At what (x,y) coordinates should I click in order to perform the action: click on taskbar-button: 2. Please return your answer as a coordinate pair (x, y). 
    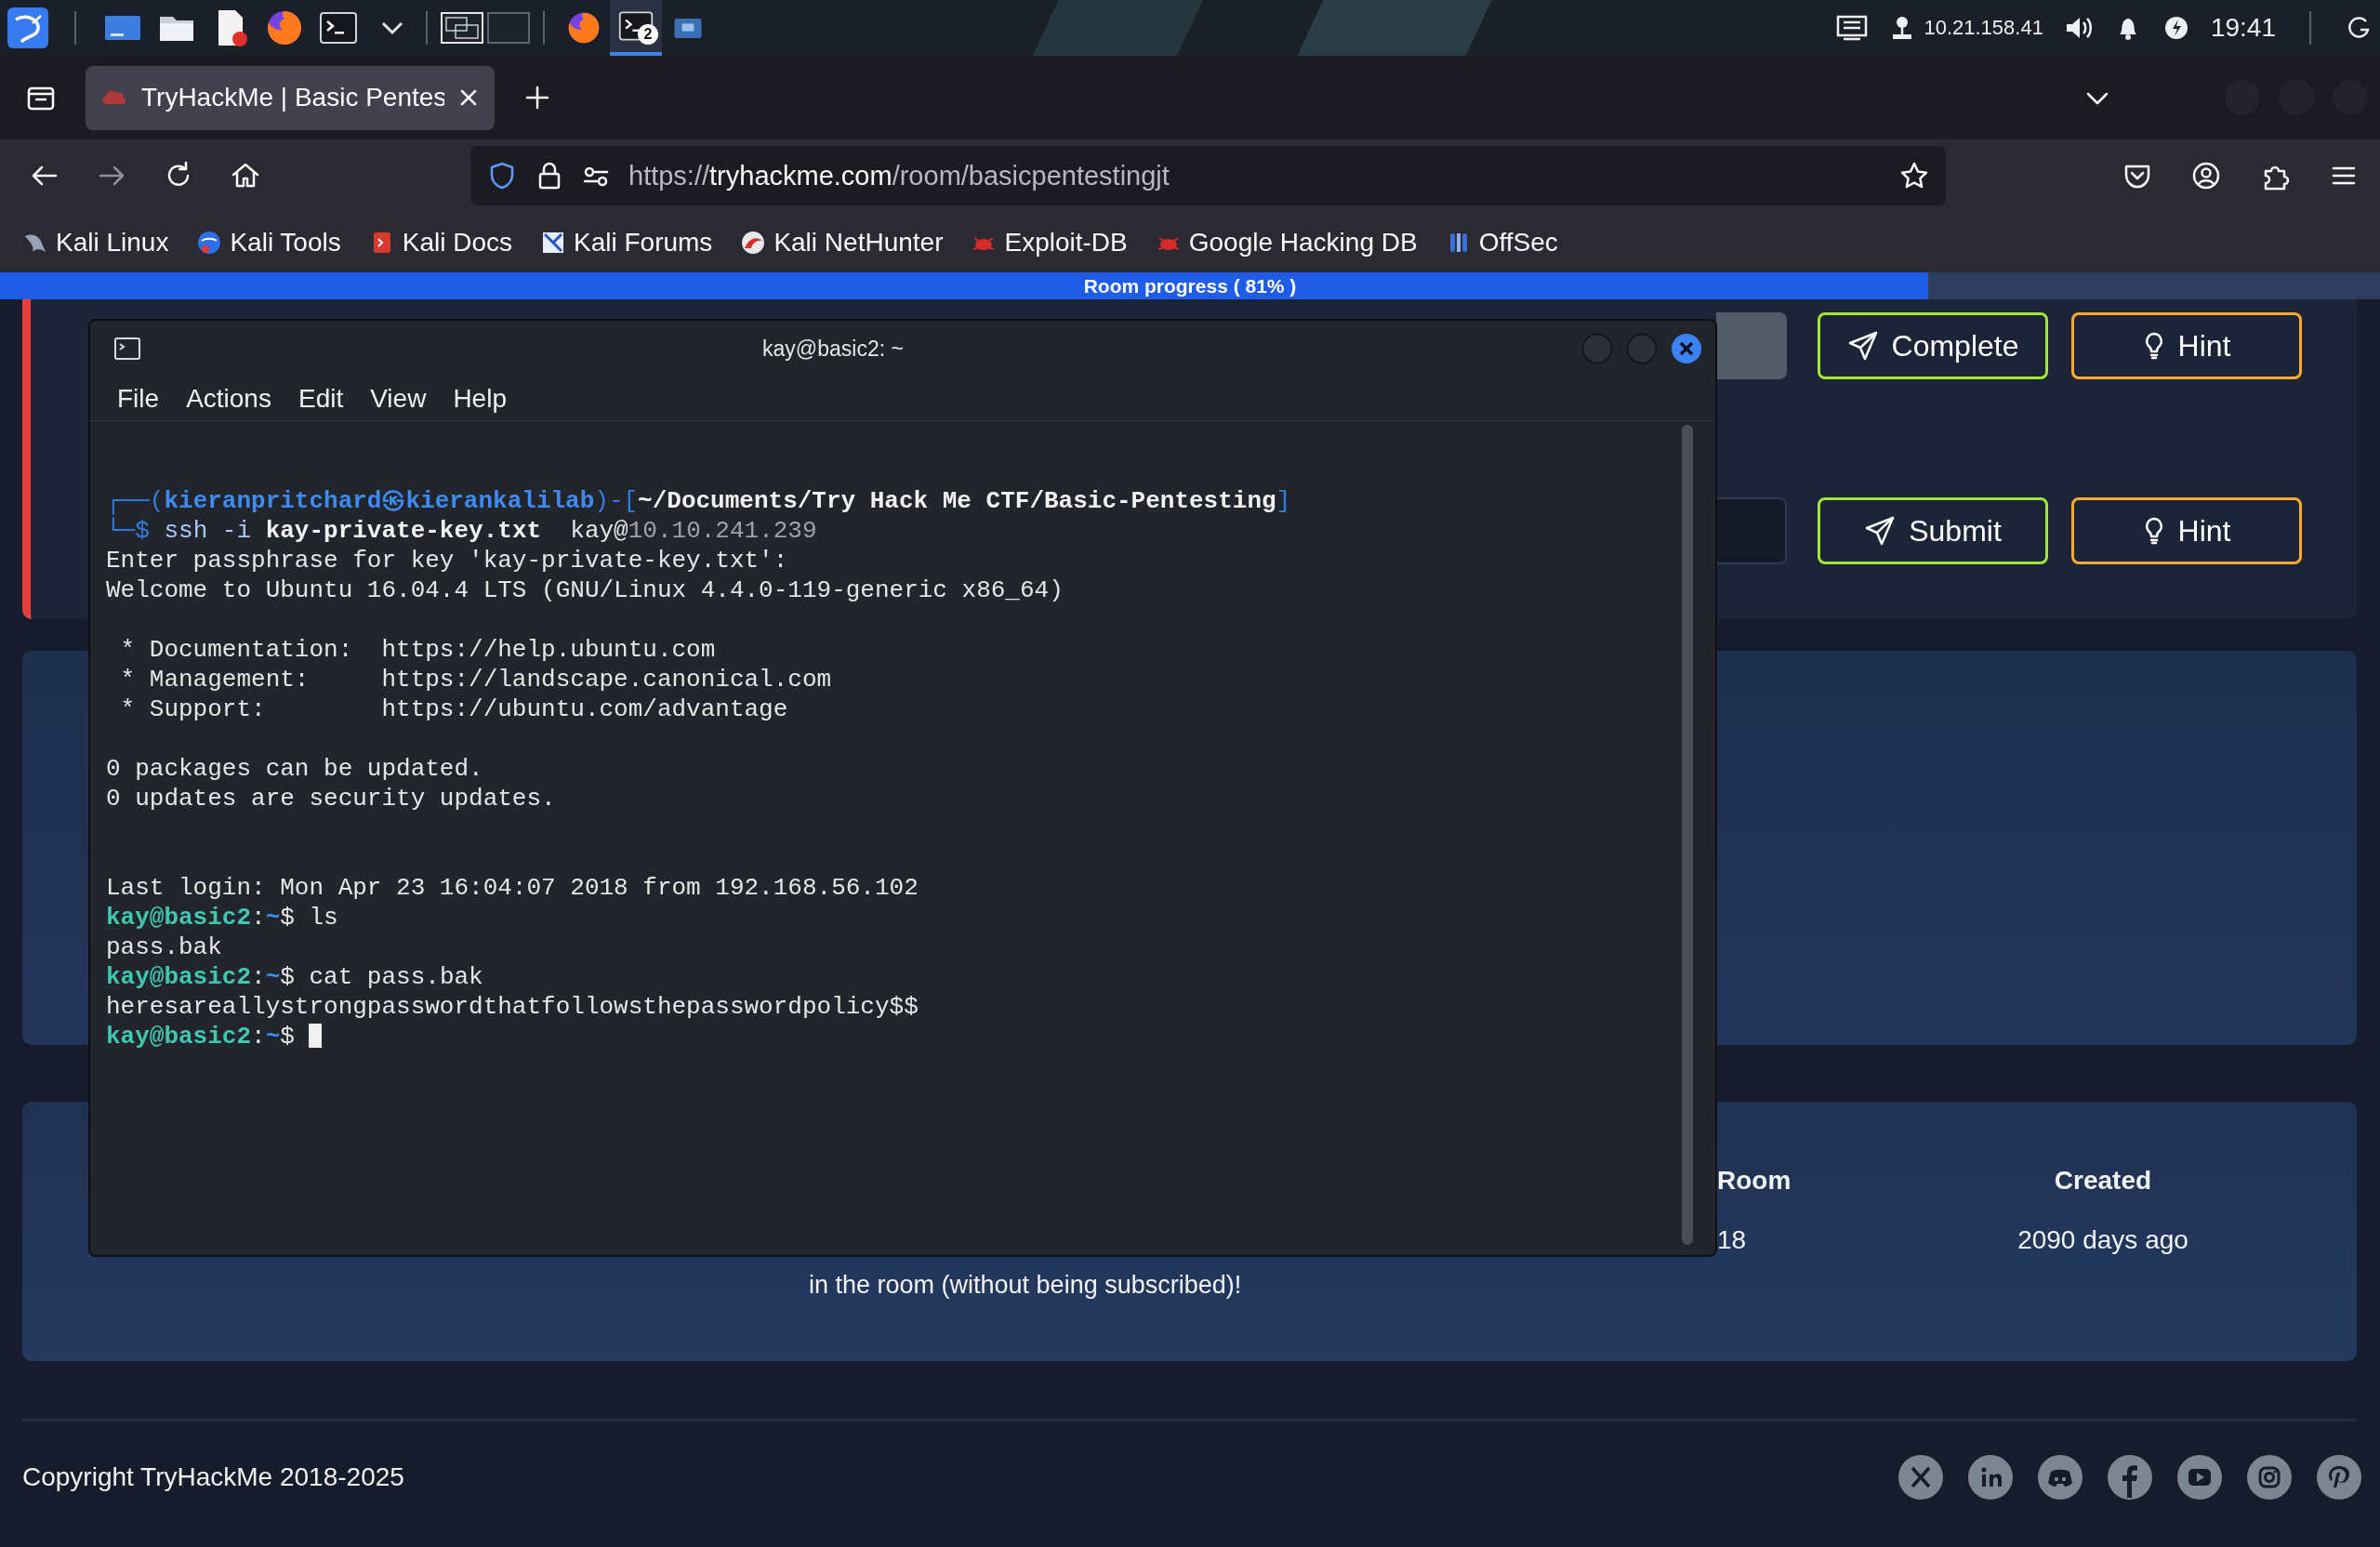
    Looking at the image, I should click on (636, 28).